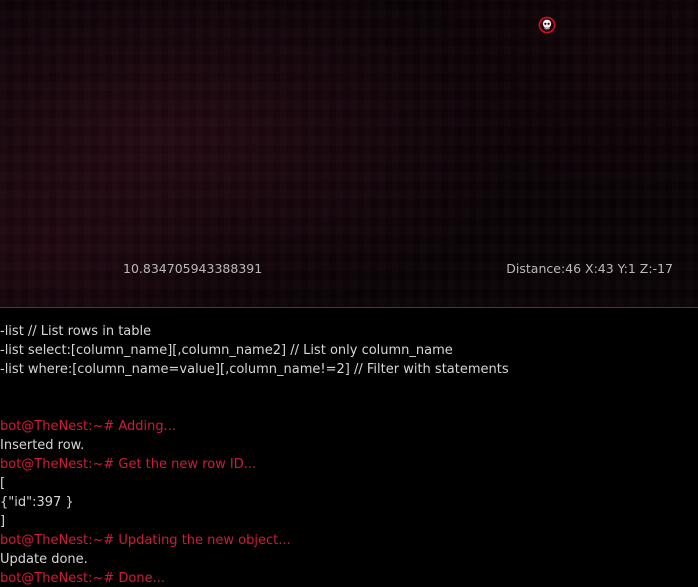 This screenshot has width=698, height=587. I want to click on console-output-line: Inserted row., so click(42, 445).